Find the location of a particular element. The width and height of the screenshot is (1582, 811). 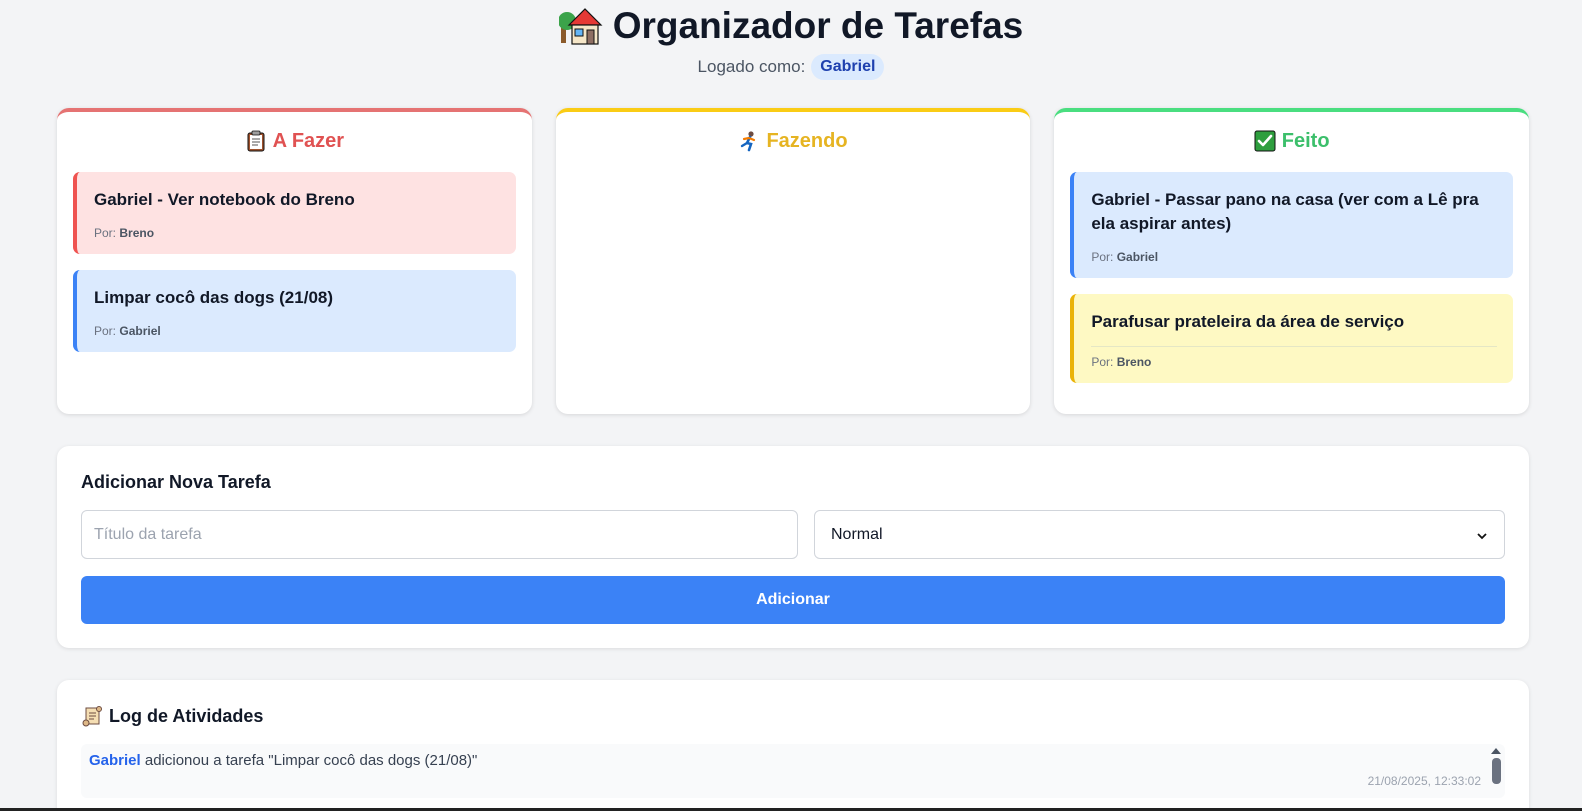

scroll-icon is located at coordinates (92, 716).